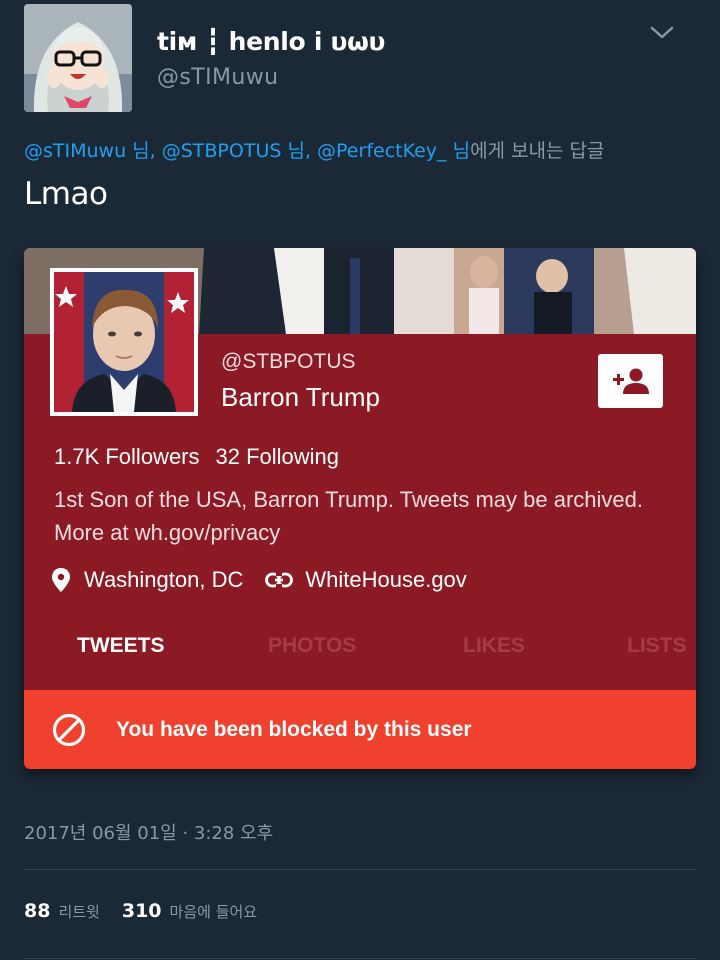 The width and height of the screenshot is (720, 960). Describe the element at coordinates (278, 456) in the screenshot. I see `following-count: 32 Following` at that location.